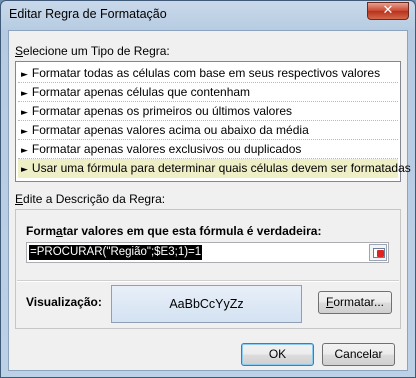  I want to click on cancel-button: Cancelar, so click(358, 354).